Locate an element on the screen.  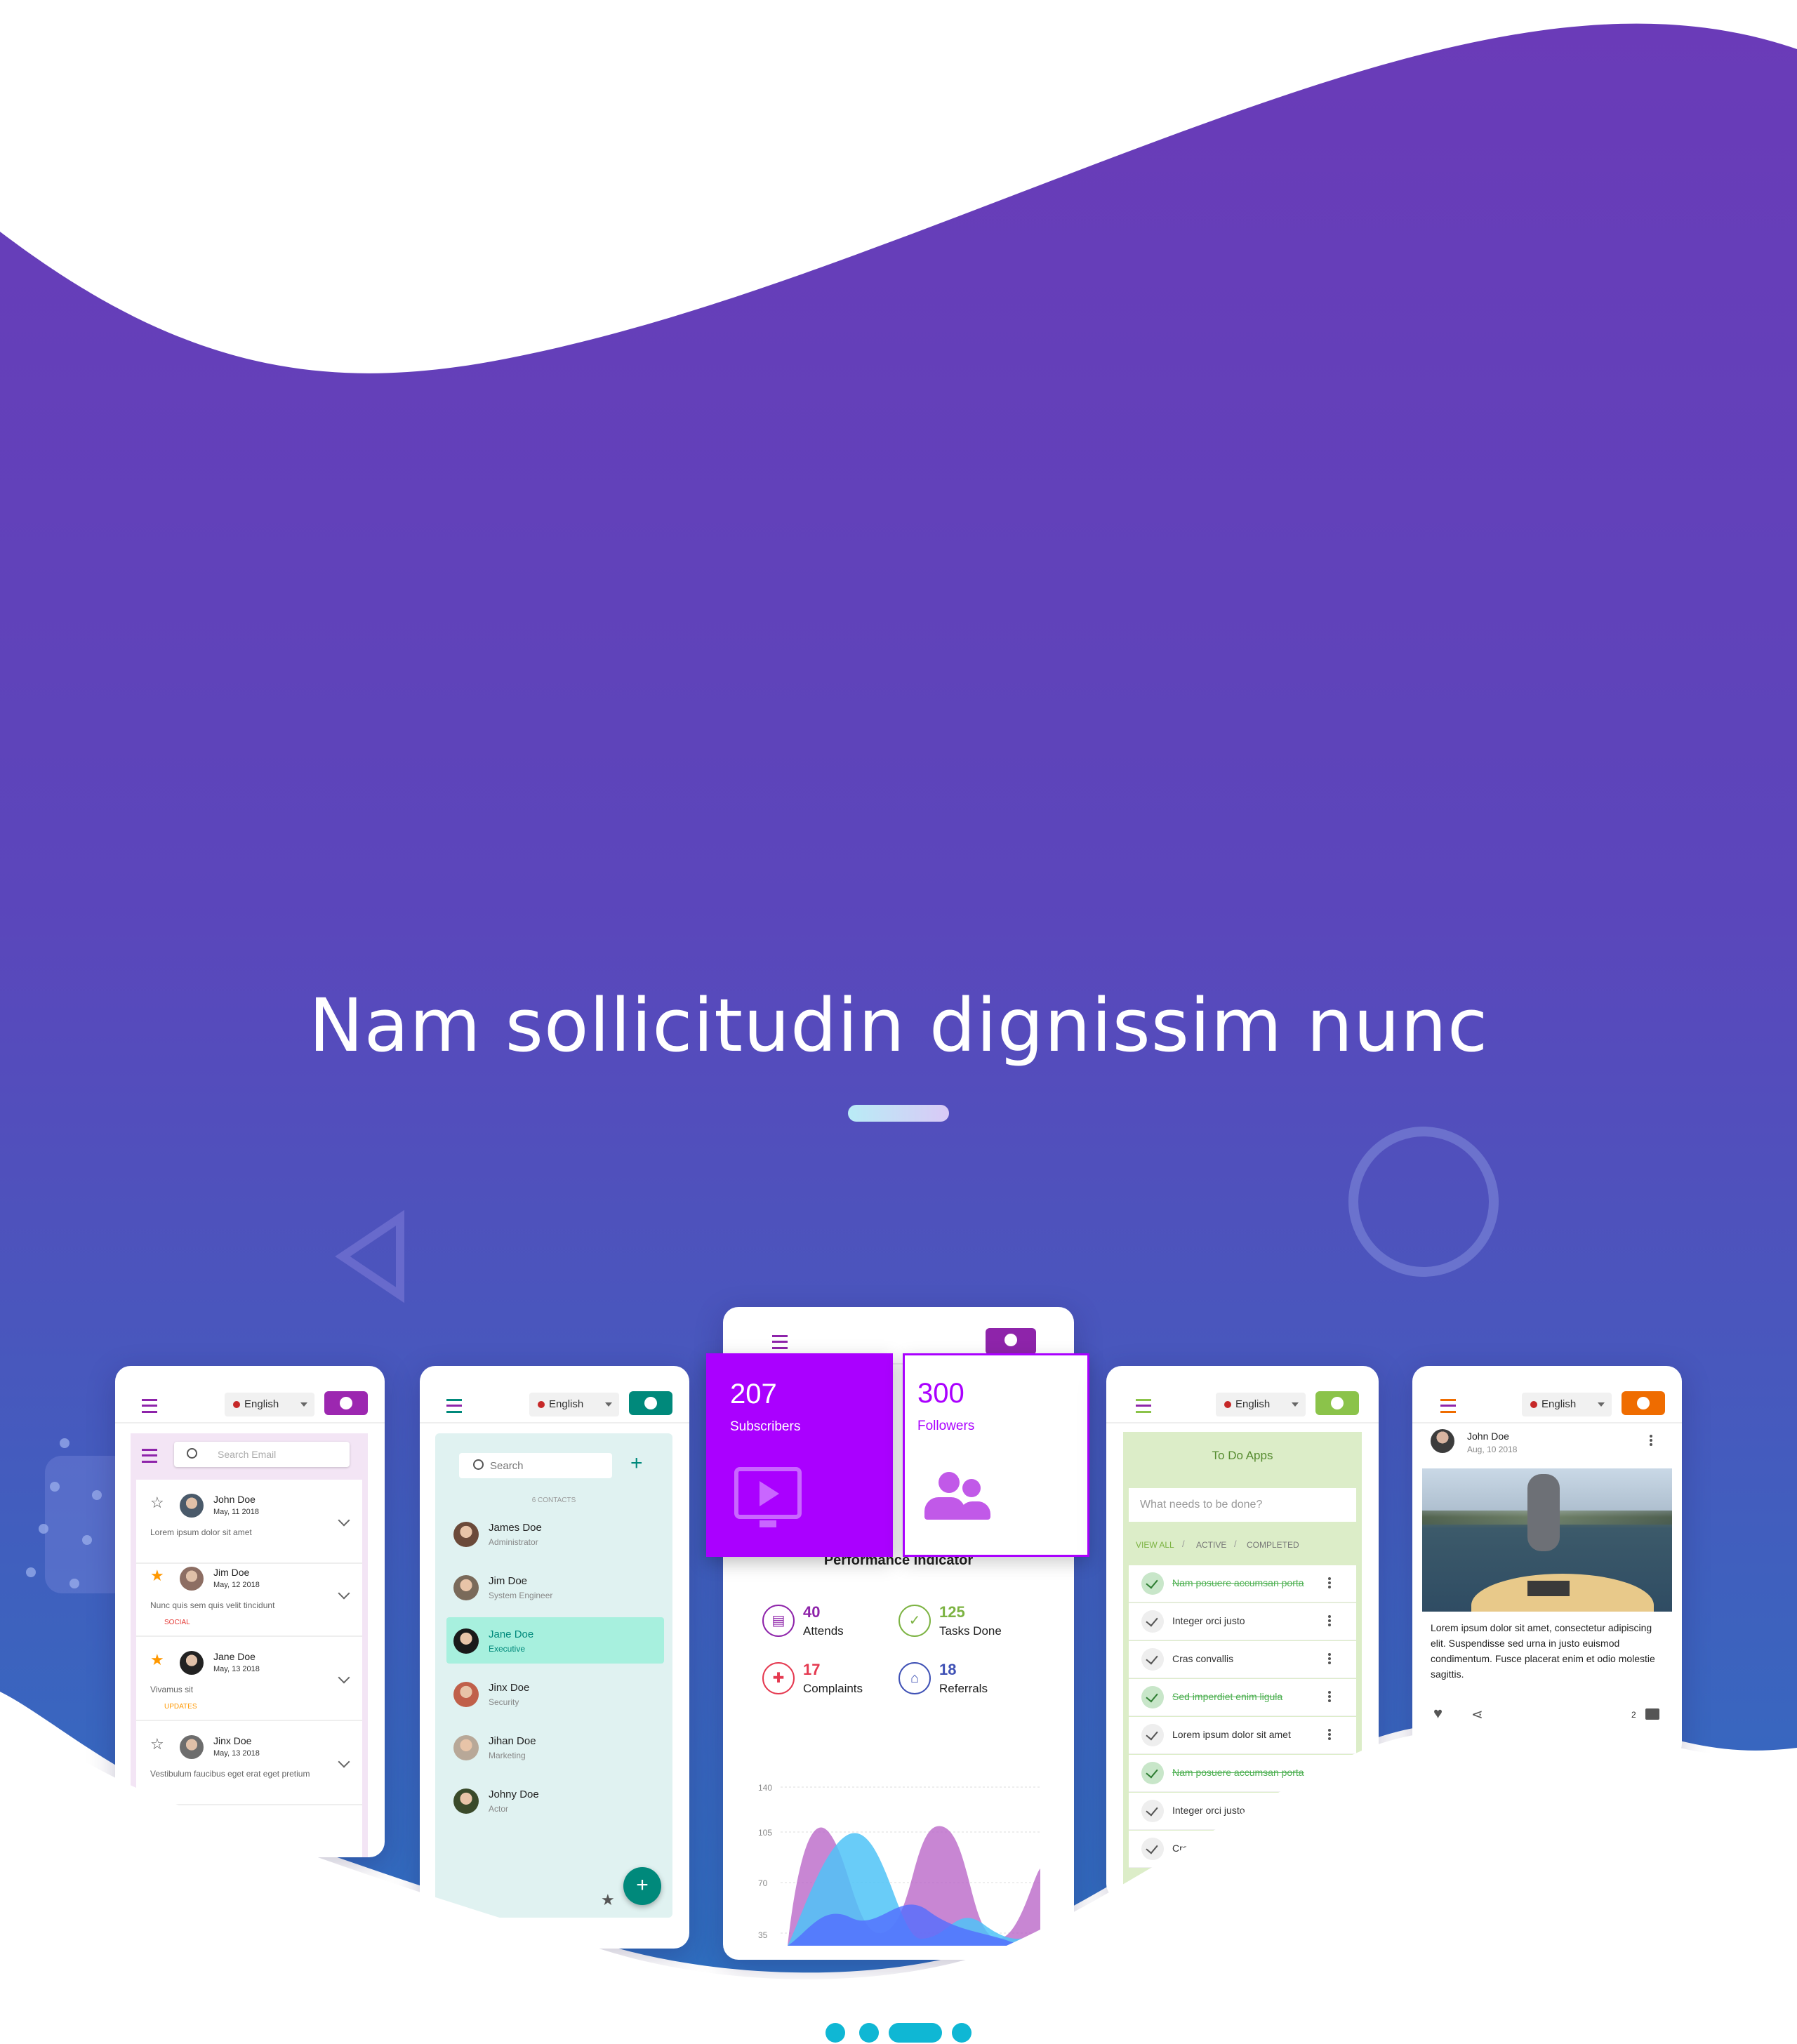
pager-dot-active is located at coordinates (915, 2033).